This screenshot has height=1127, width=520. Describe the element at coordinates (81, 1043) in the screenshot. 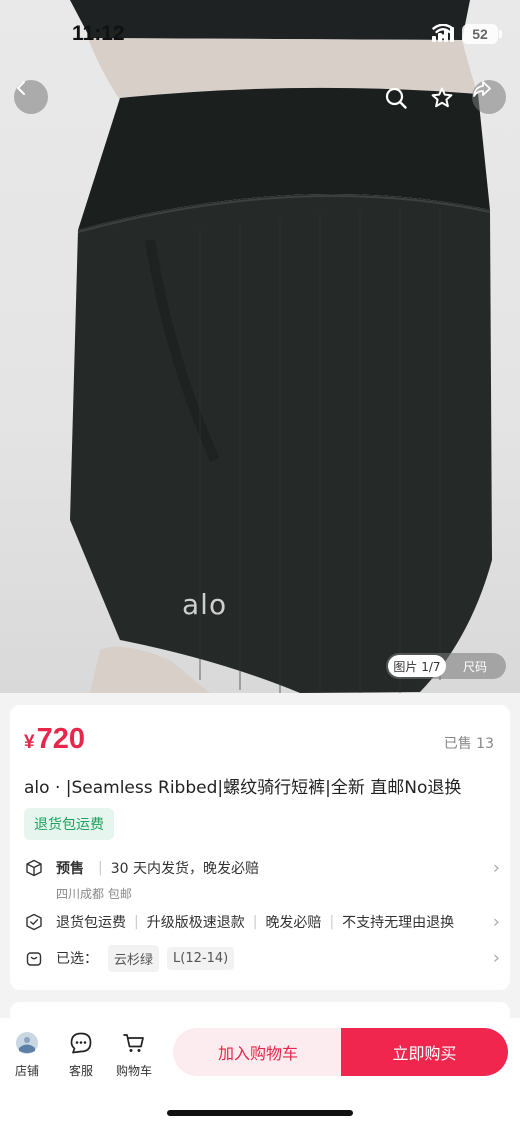

I see `chat-icon` at that location.